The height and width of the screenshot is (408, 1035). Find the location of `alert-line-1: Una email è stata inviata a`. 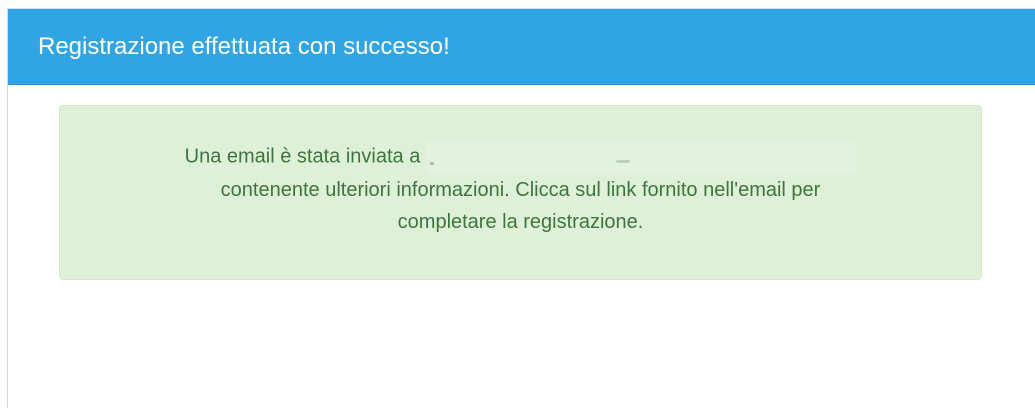

alert-line-1: Una email è stata inviata a is located at coordinates (520, 157).